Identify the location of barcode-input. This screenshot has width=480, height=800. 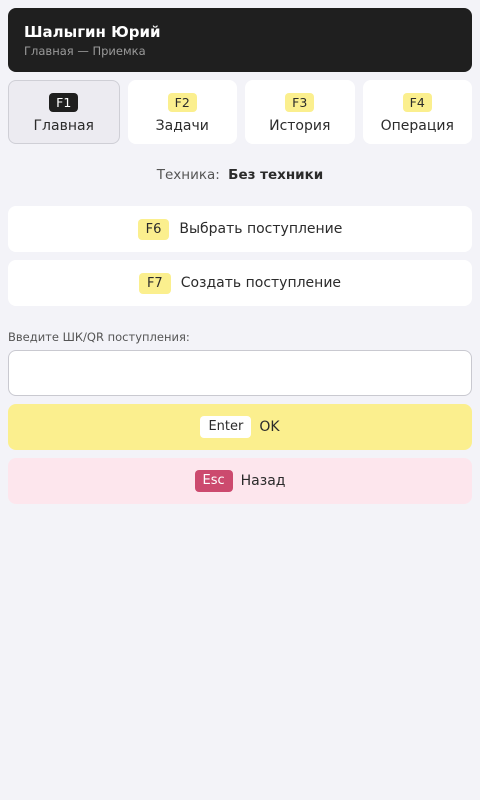
(240, 373).